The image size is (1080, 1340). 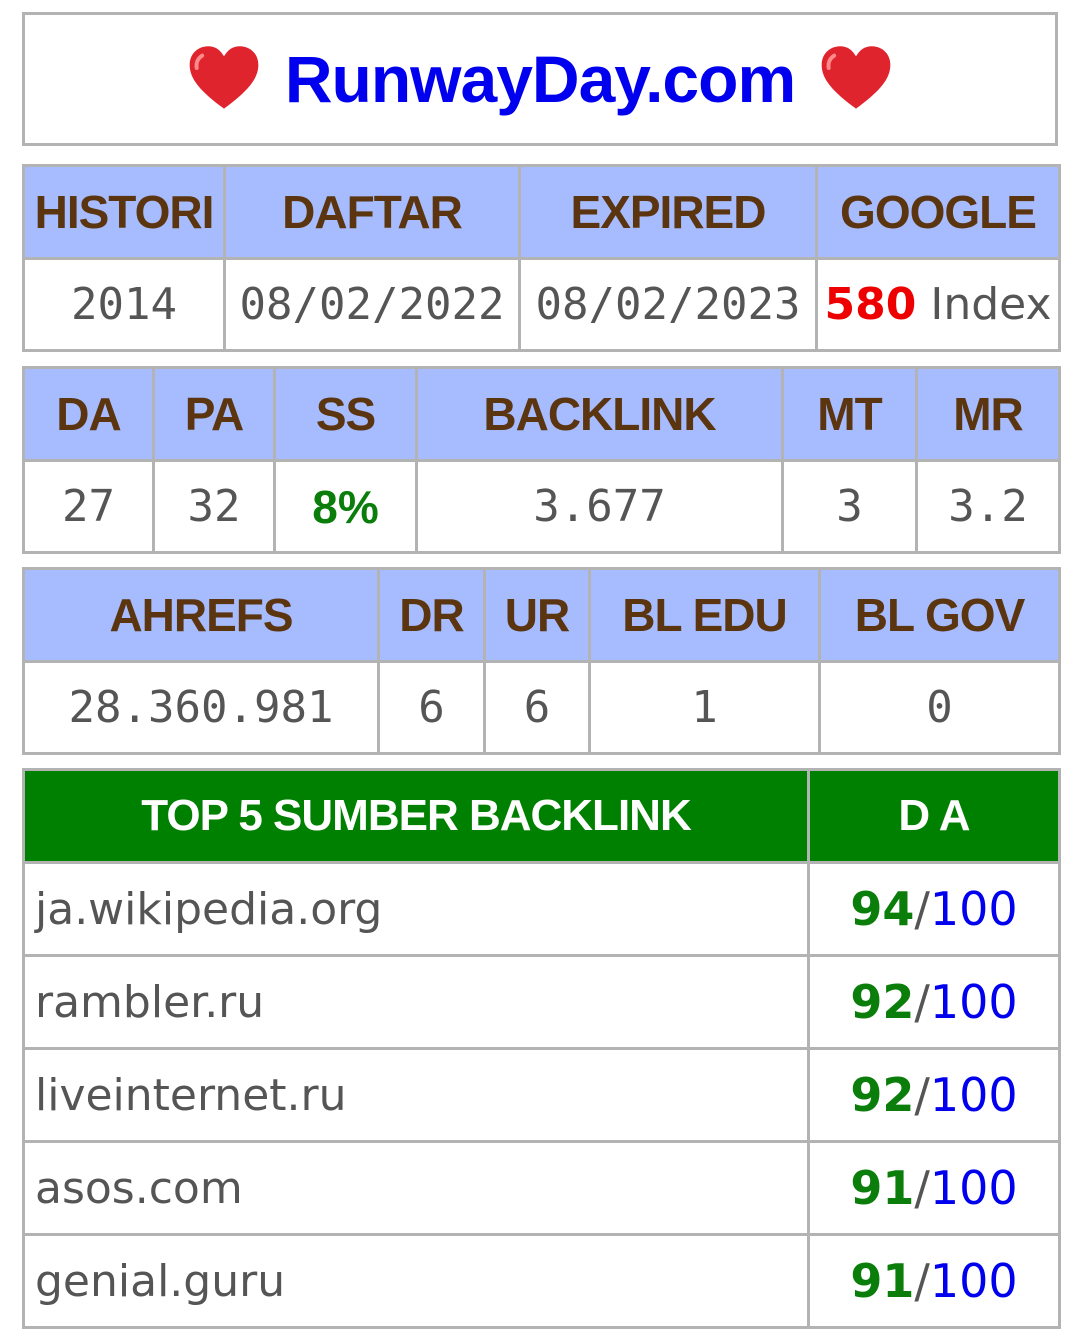 I want to click on header-ur: UR, so click(x=537, y=615).